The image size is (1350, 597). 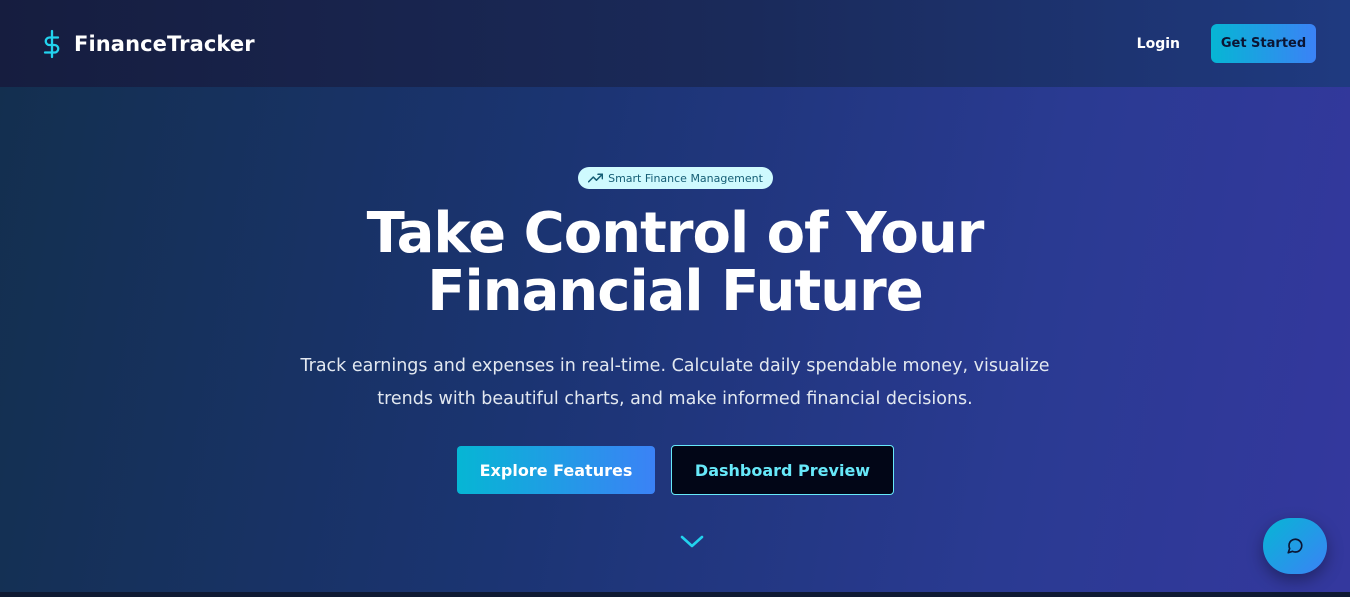 I want to click on top-navbar: FinanceTracker Login Get Started, so click(x=675, y=43).